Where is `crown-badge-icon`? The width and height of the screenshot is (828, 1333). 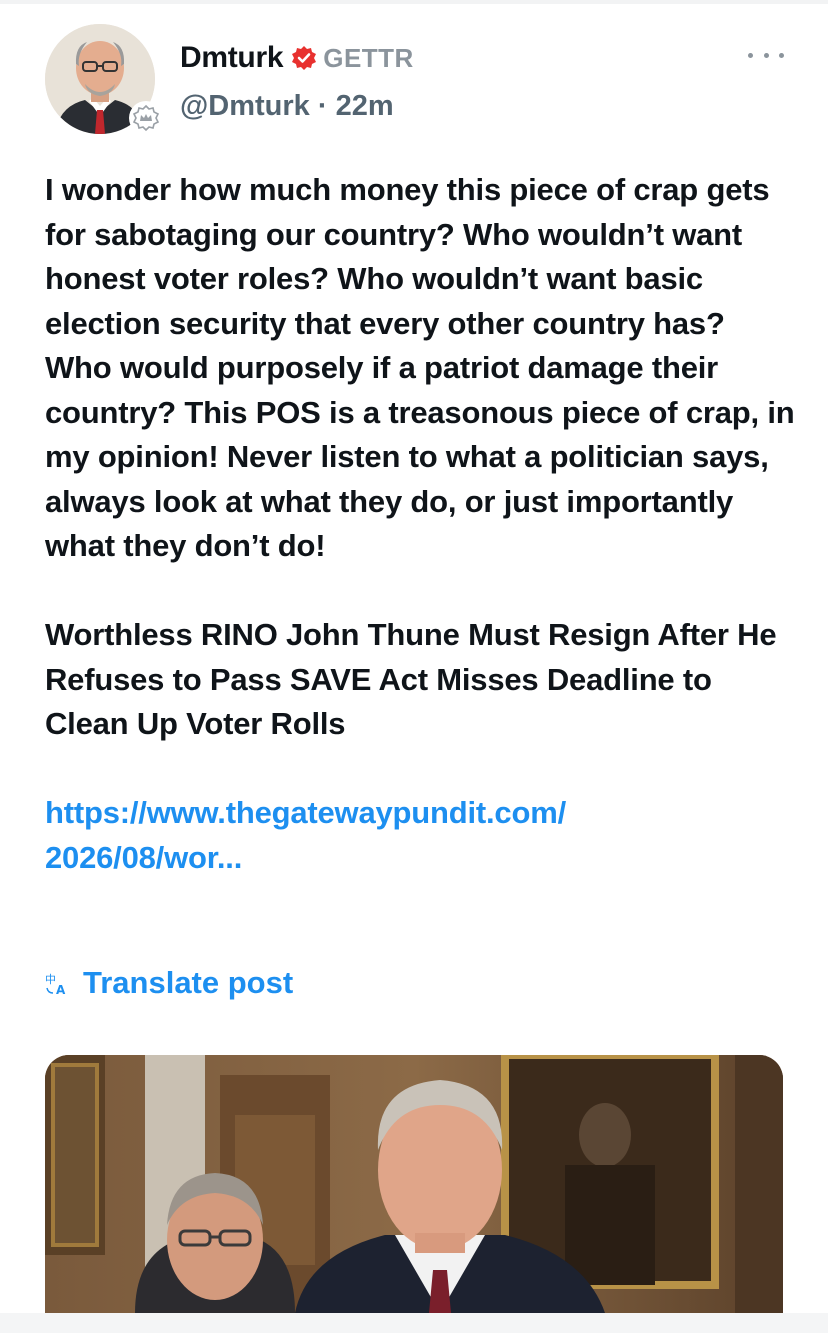
crown-badge-icon is located at coordinates (146, 118).